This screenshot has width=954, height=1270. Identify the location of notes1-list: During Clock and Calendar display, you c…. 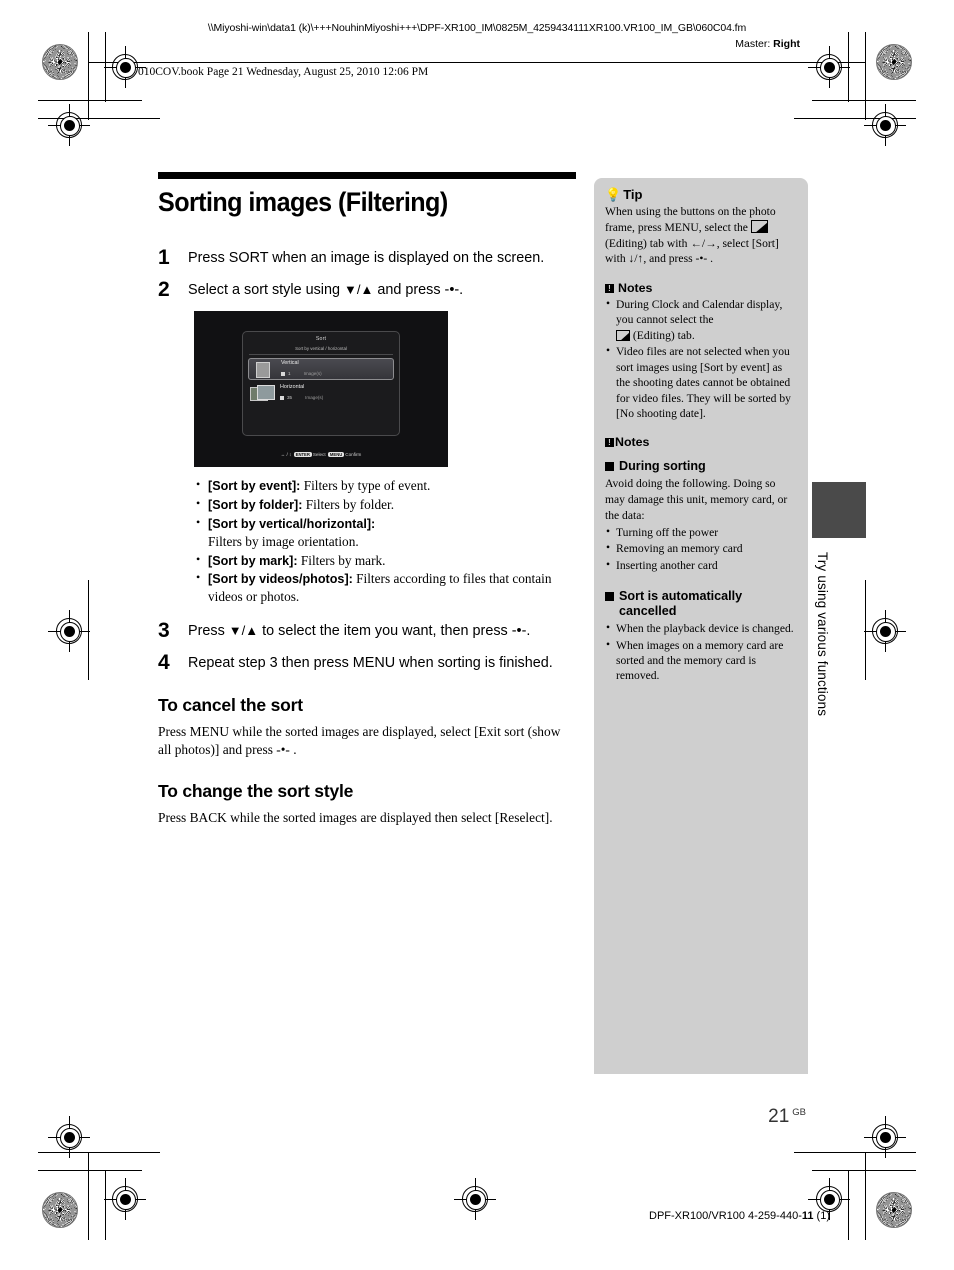
(701, 358).